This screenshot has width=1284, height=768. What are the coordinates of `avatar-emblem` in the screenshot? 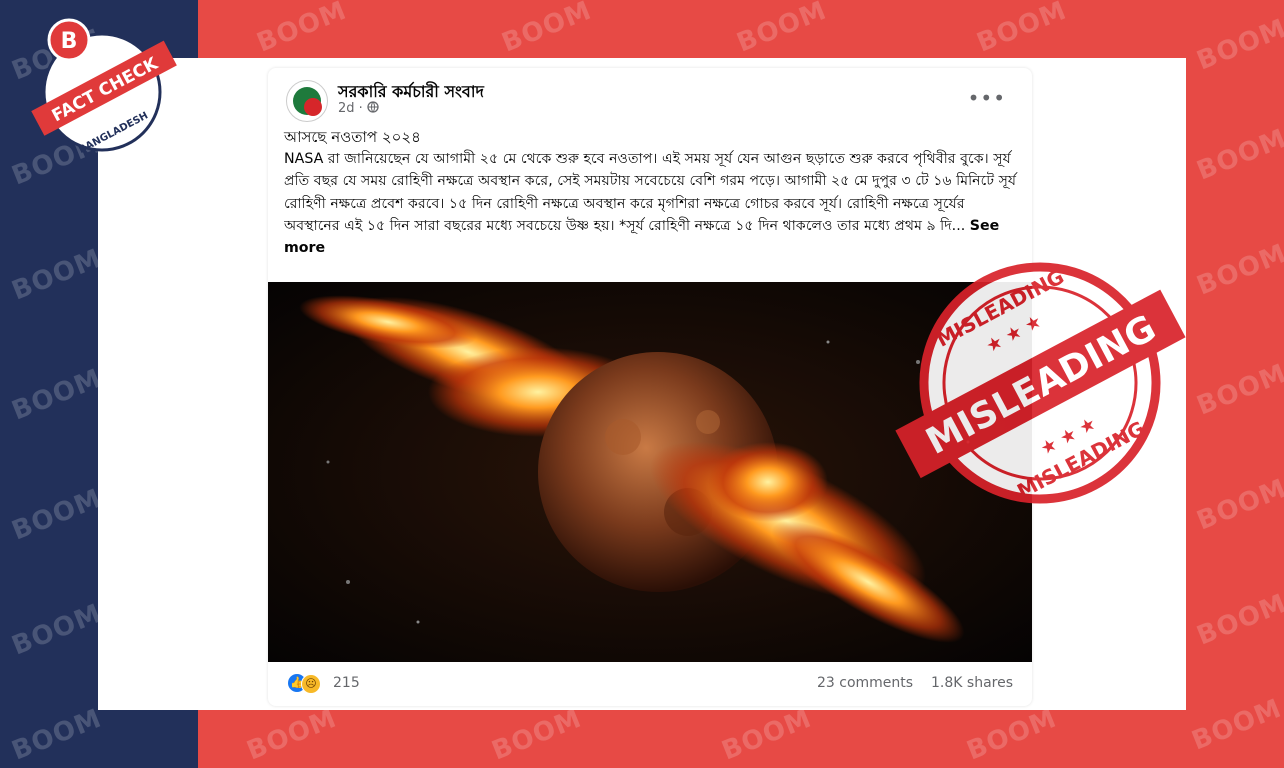 It's located at (307, 101).